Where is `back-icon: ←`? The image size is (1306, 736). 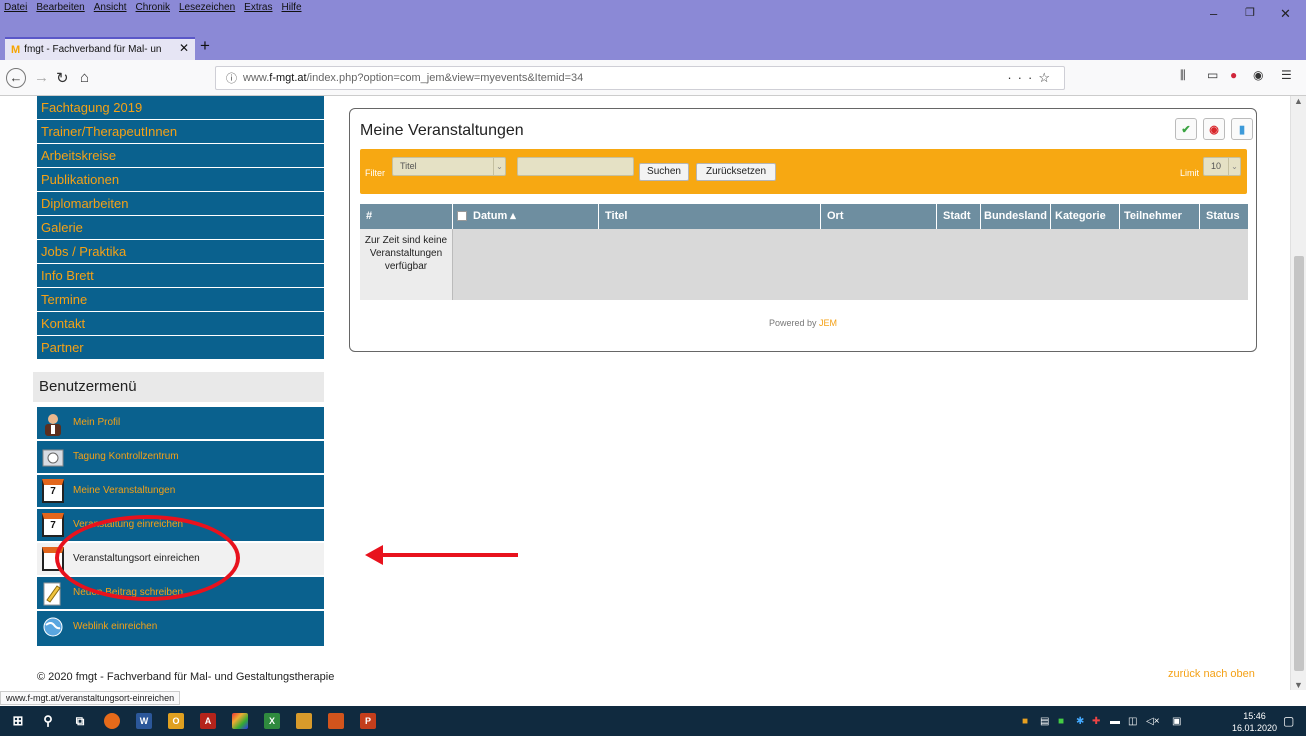 back-icon: ← is located at coordinates (16, 78).